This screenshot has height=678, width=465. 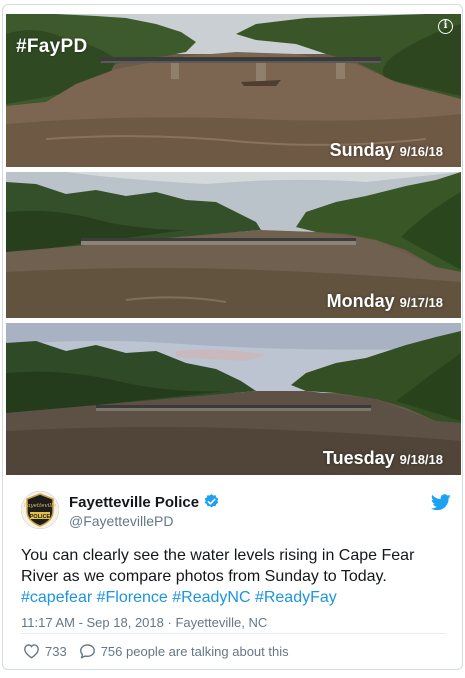 What do you see at coordinates (132, 597) in the screenshot?
I see `hashtag-link: #Florence` at bounding box center [132, 597].